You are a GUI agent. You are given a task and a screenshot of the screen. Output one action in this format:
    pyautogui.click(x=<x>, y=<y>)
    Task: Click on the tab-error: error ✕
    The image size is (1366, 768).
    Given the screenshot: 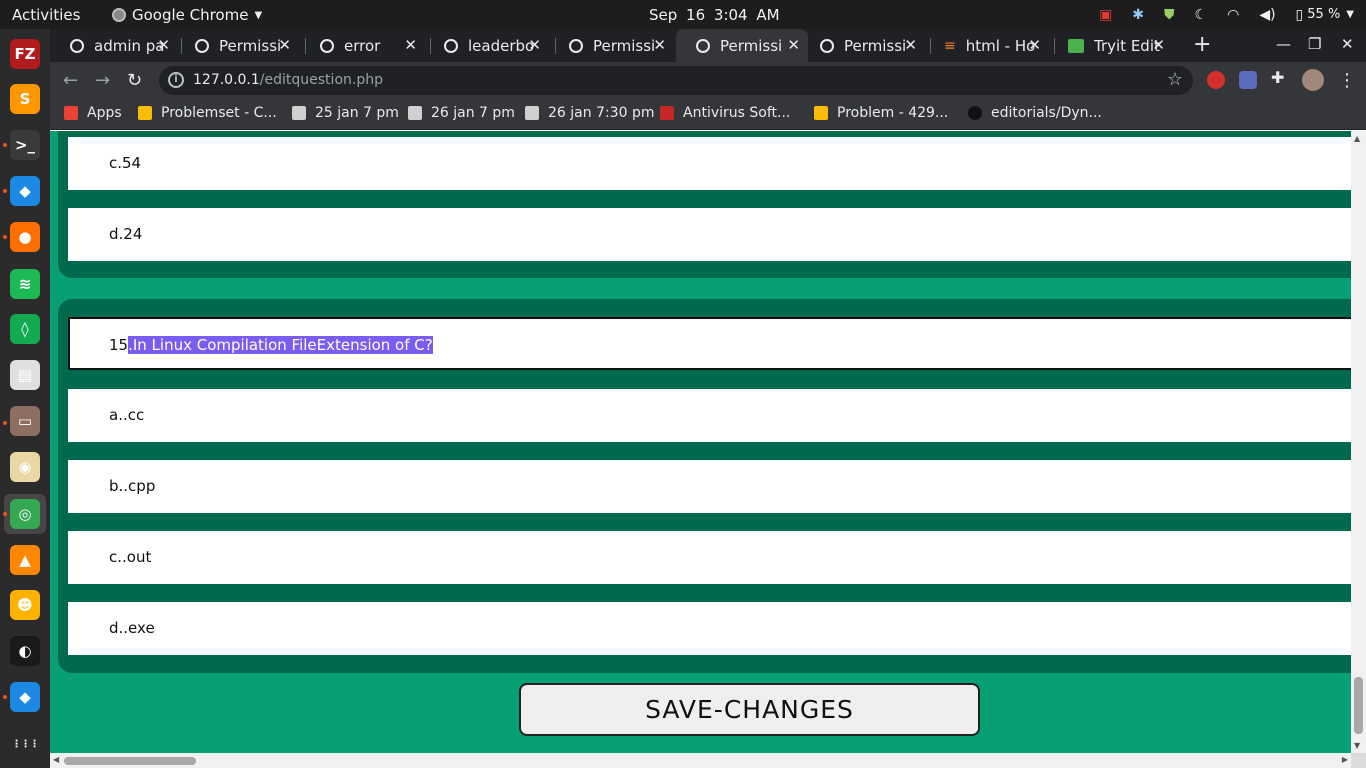 What is the action you would take?
    pyautogui.click(x=362, y=45)
    